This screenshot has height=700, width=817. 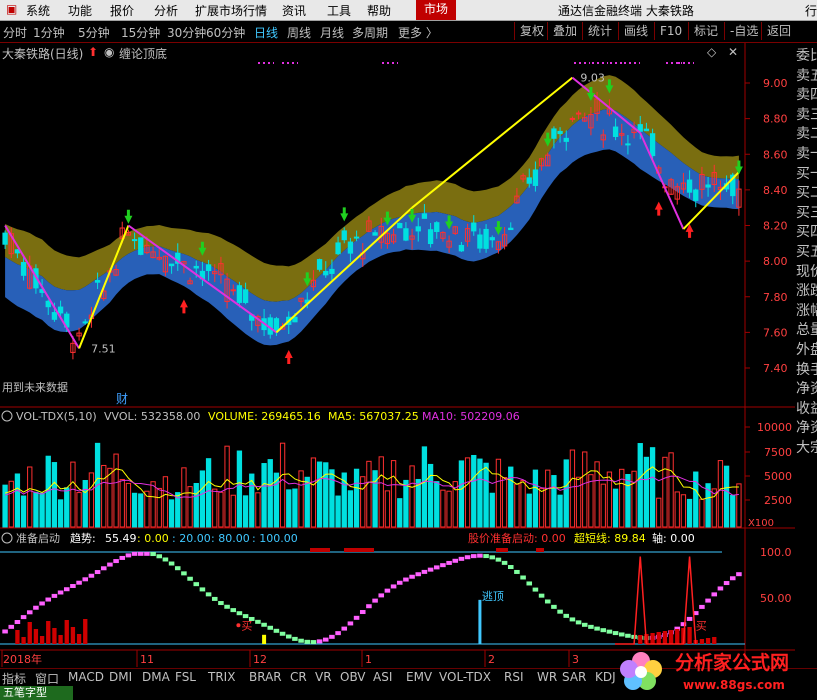 I want to click on menu-item: 工具, so click(x=339, y=10).